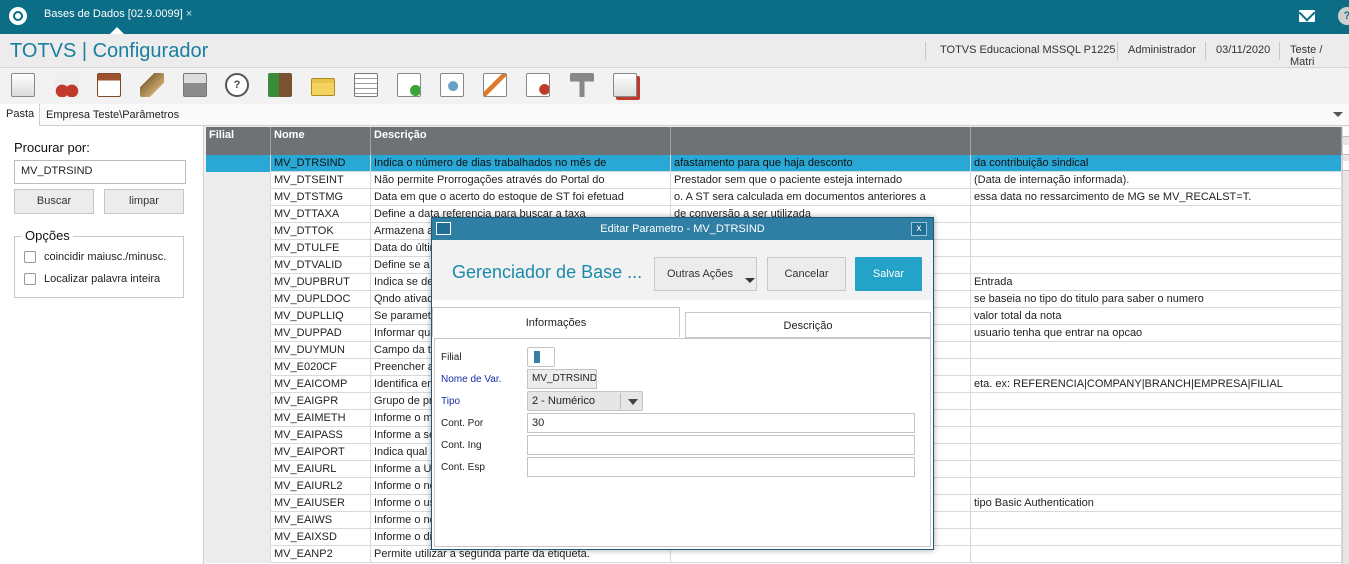 The image size is (1349, 564). What do you see at coordinates (238, 141) in the screenshot?
I see `column-header: Filial` at bounding box center [238, 141].